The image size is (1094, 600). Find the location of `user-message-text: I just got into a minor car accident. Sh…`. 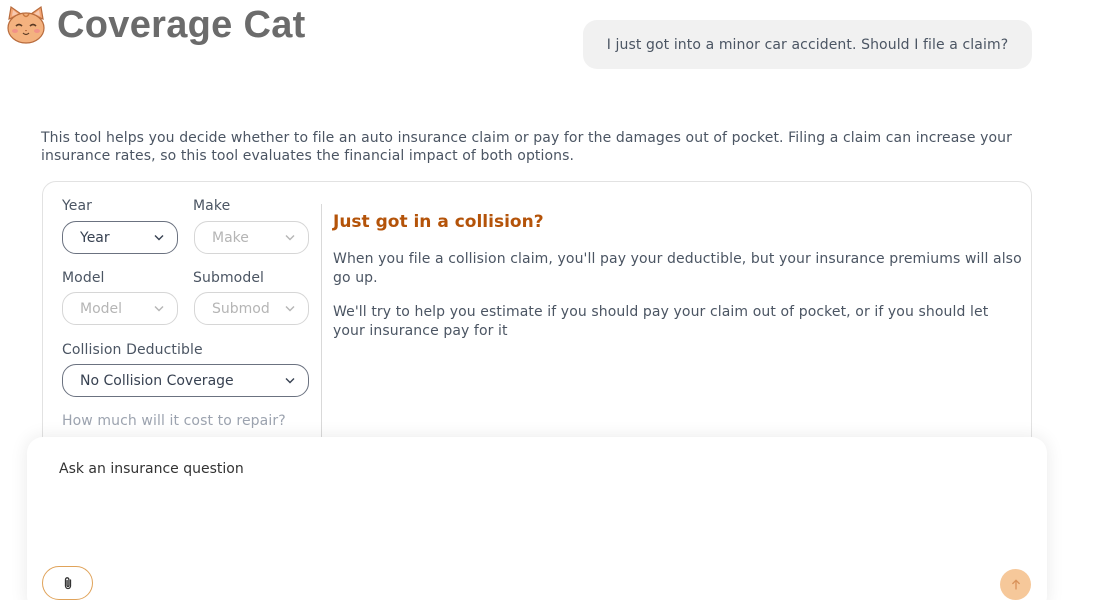

user-message-text: I just got into a minor car accident. Sh… is located at coordinates (807, 44).